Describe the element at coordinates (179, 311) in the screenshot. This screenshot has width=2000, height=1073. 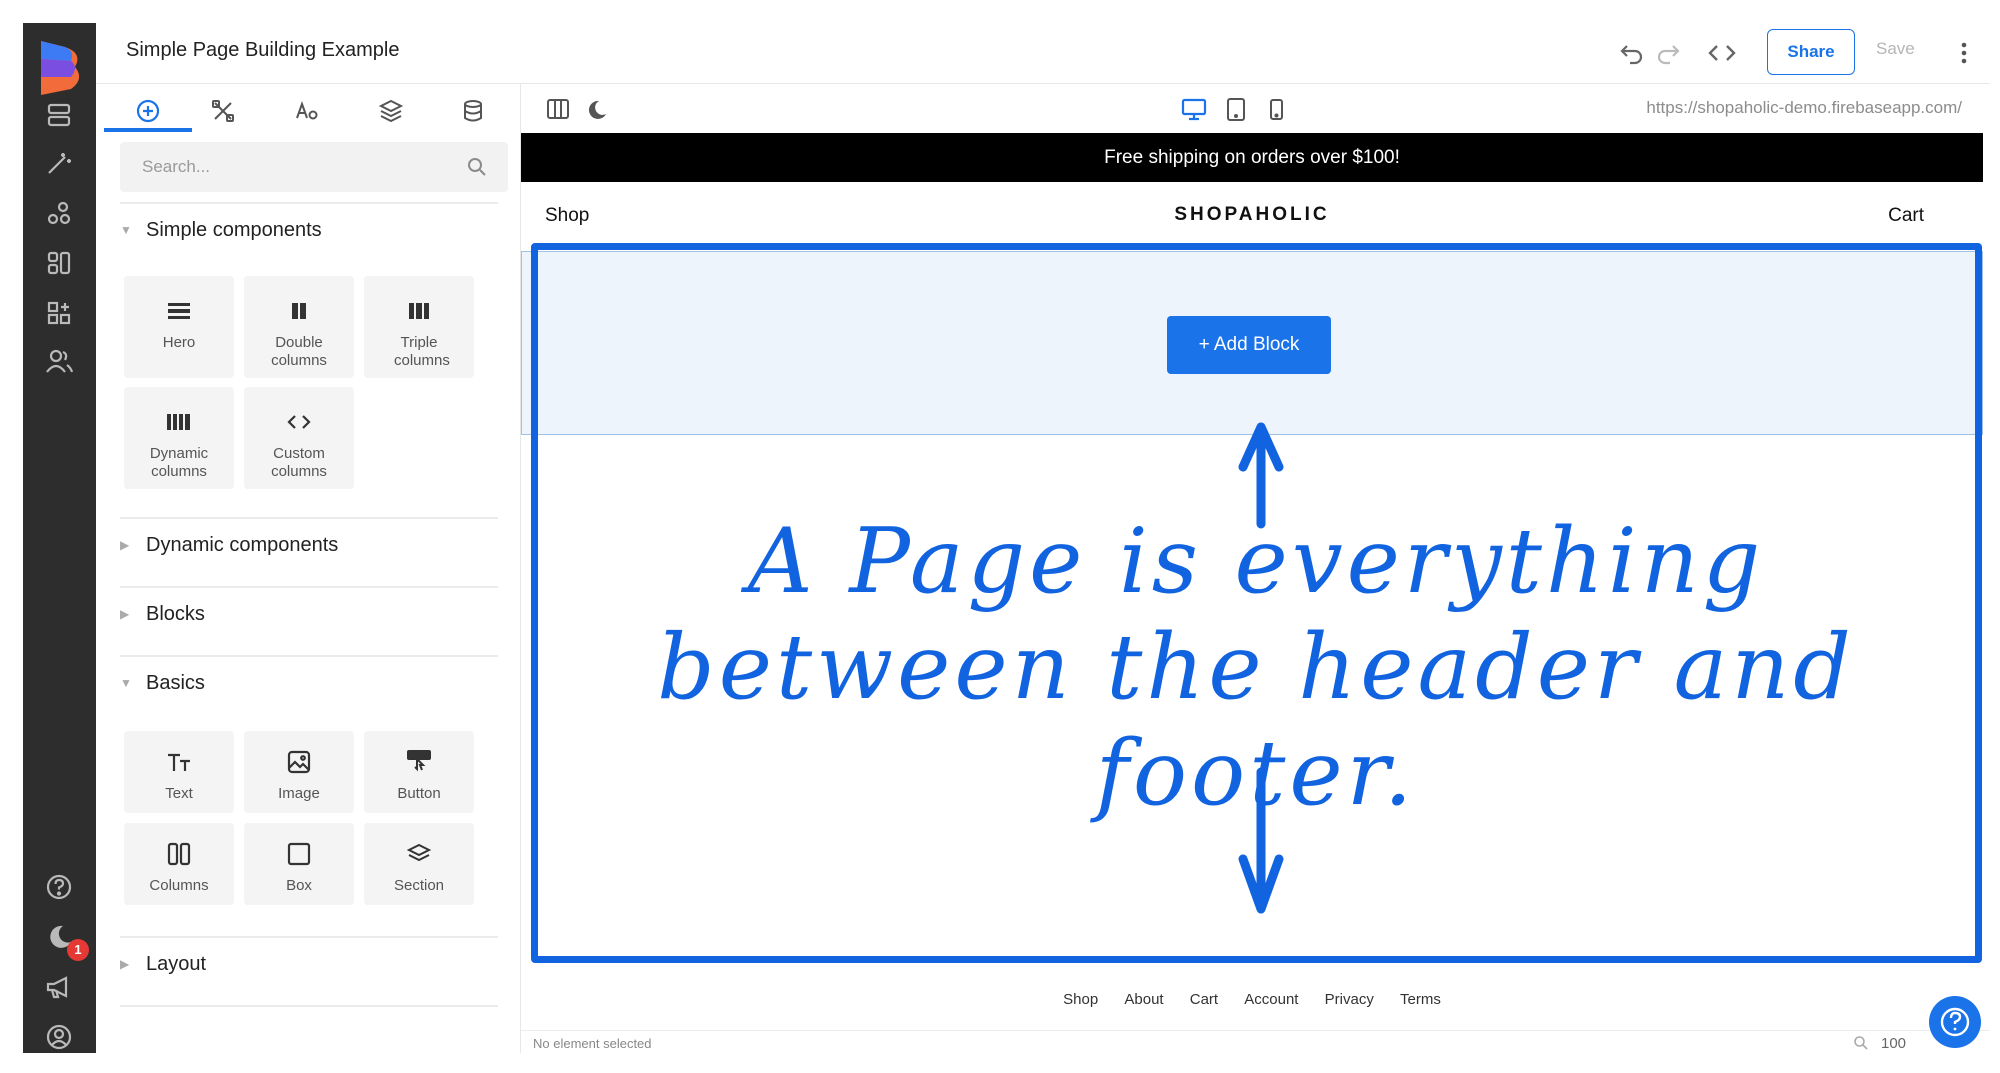
I see `hero-icon` at that location.